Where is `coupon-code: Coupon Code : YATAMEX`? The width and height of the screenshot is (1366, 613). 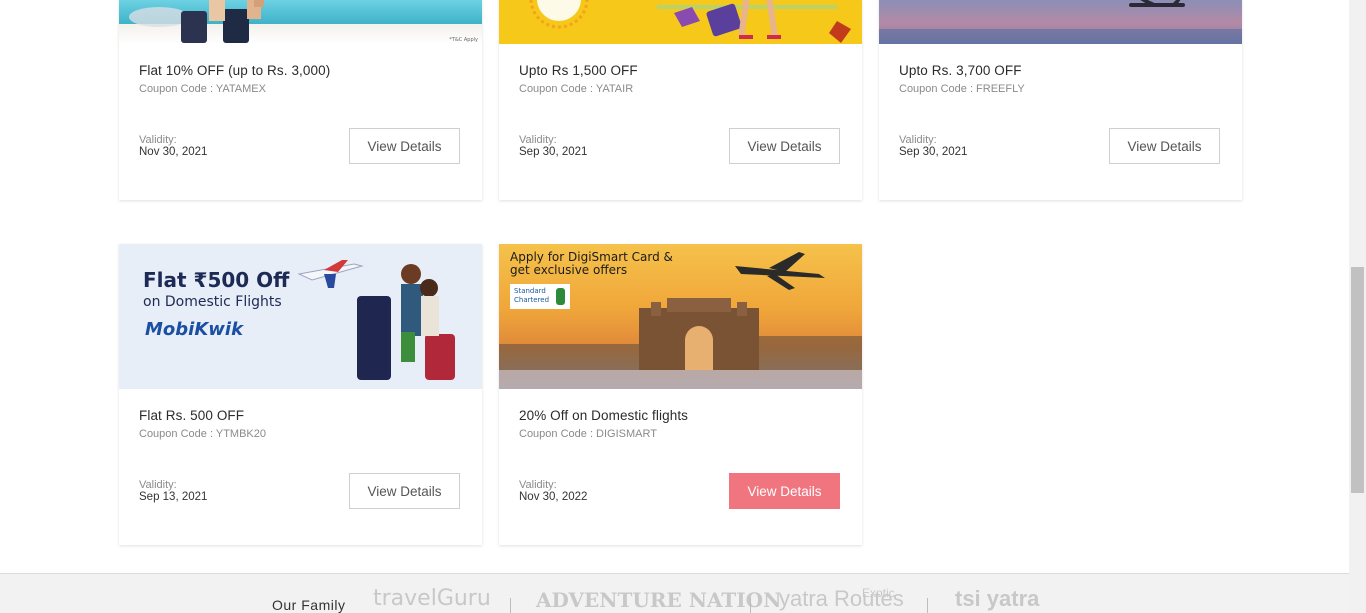 coupon-code: Coupon Code : YATAMEX is located at coordinates (202, 89).